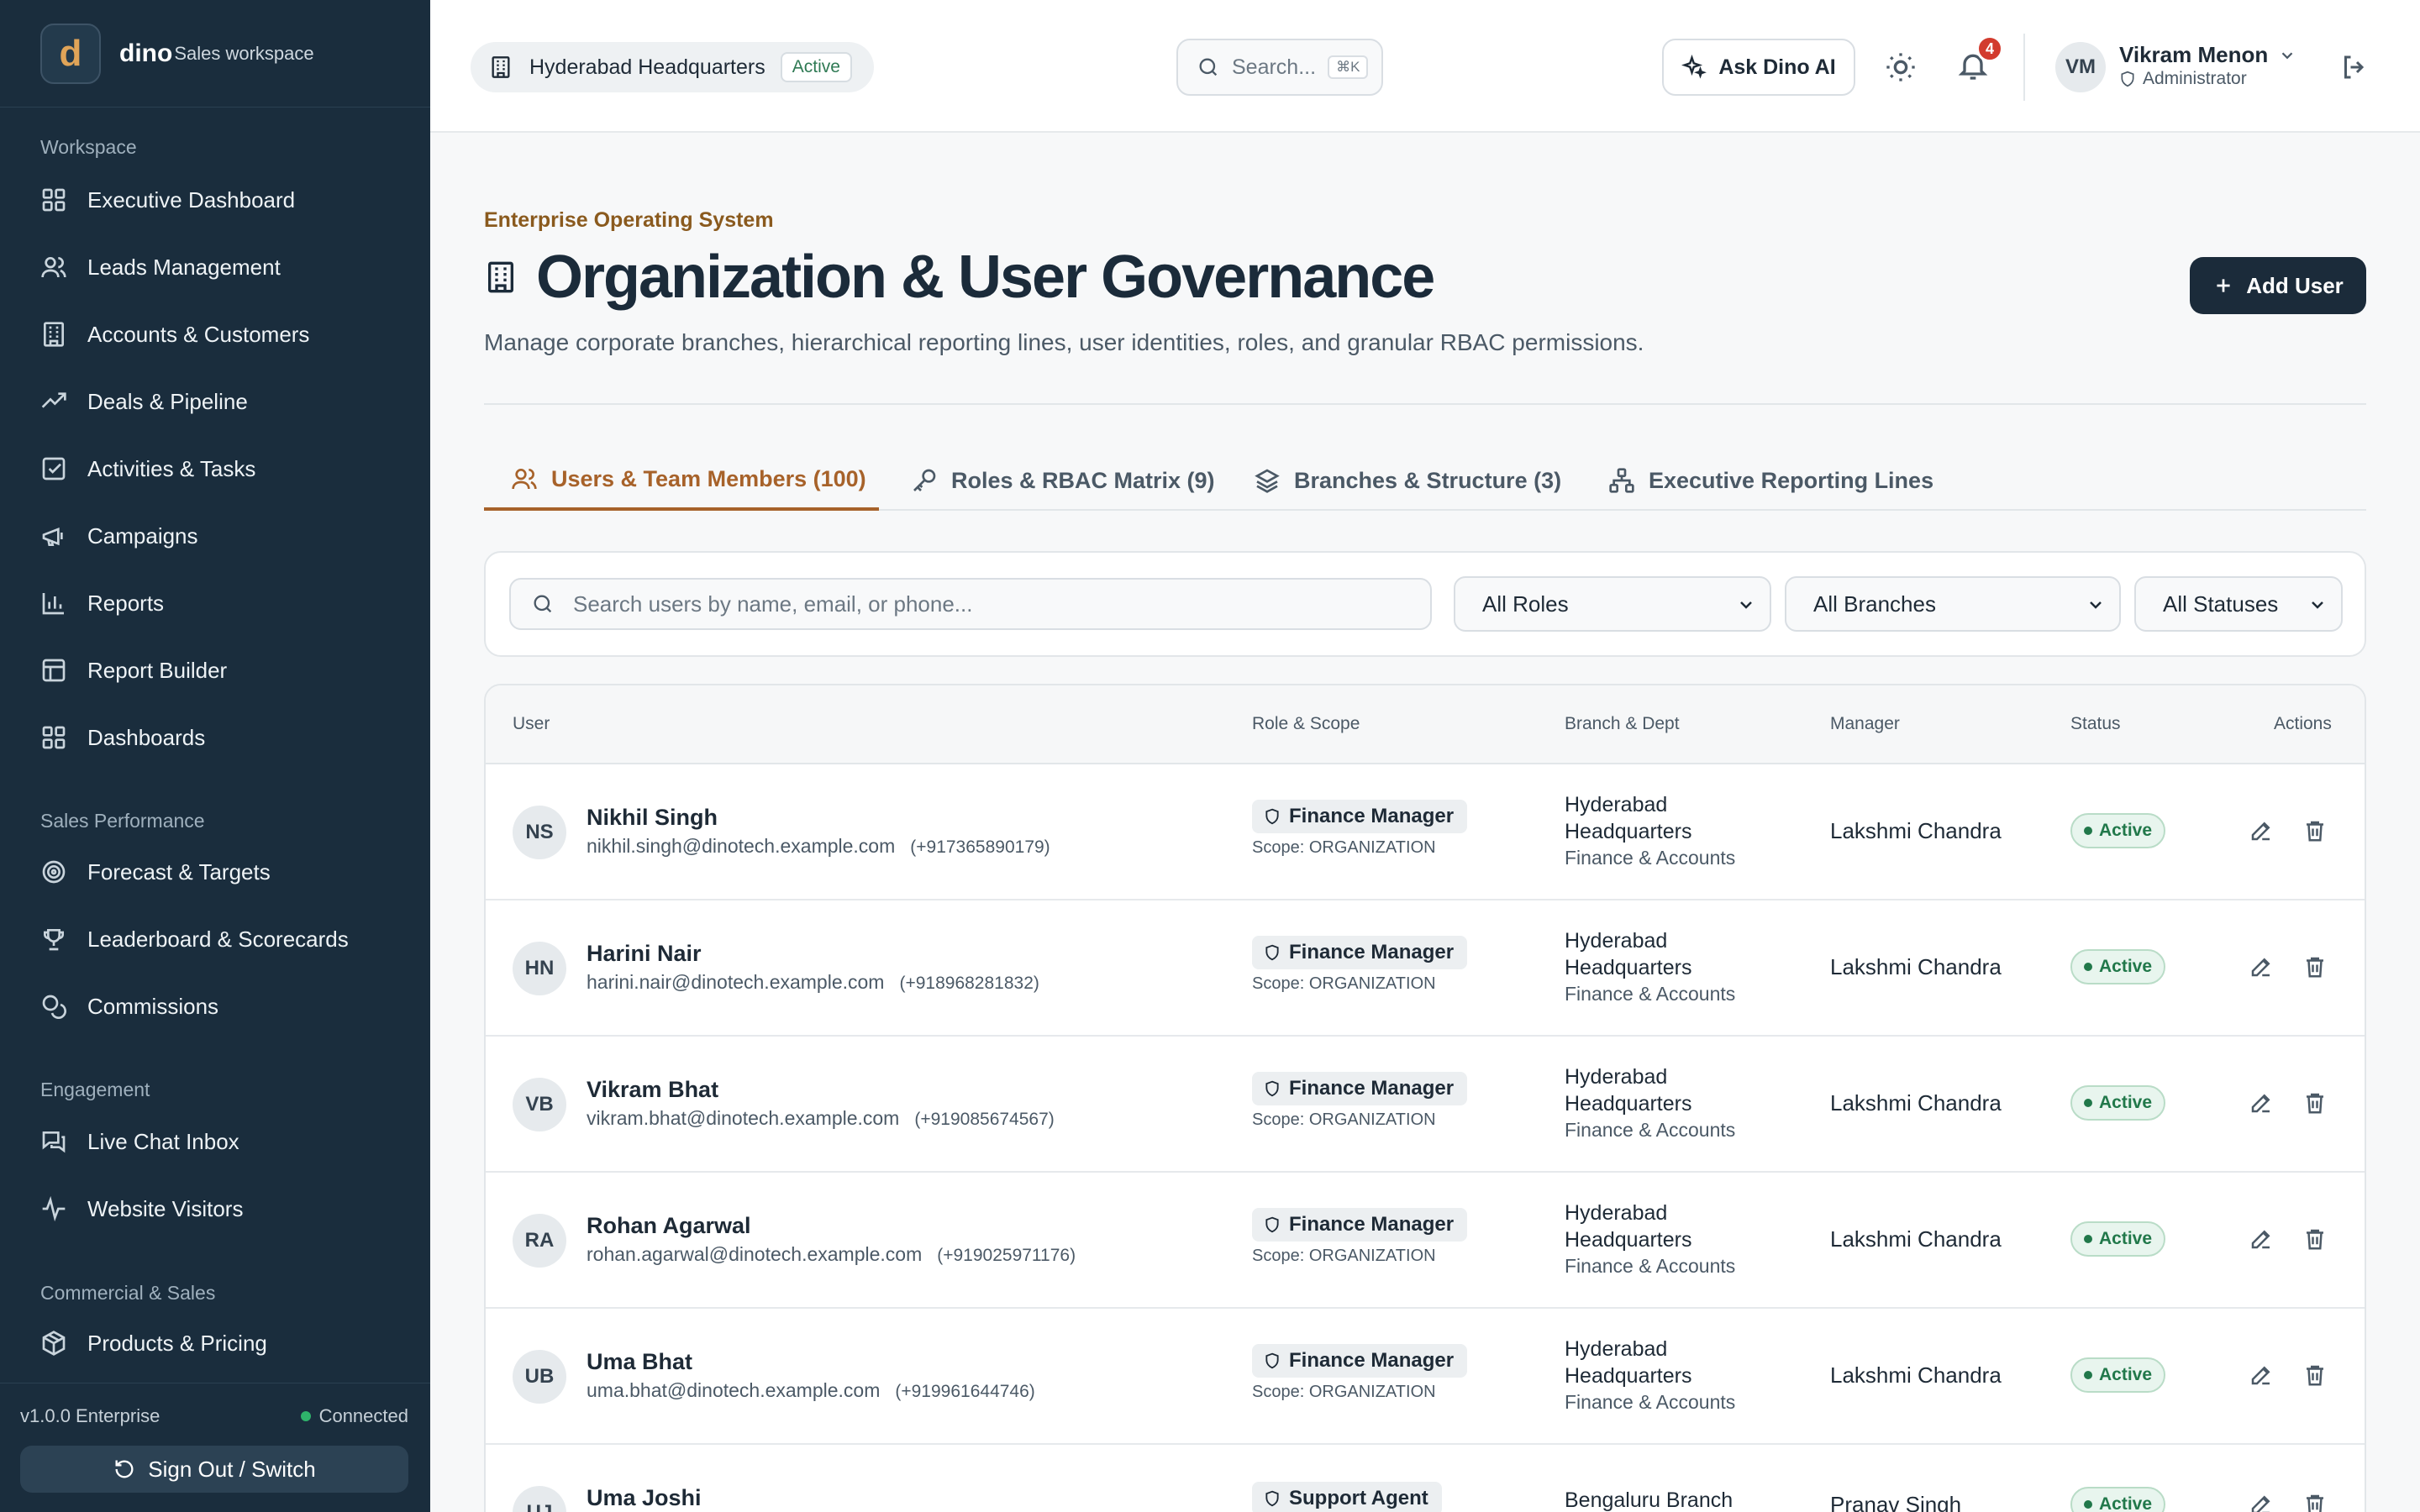  I want to click on package-icon, so click(54, 1343).